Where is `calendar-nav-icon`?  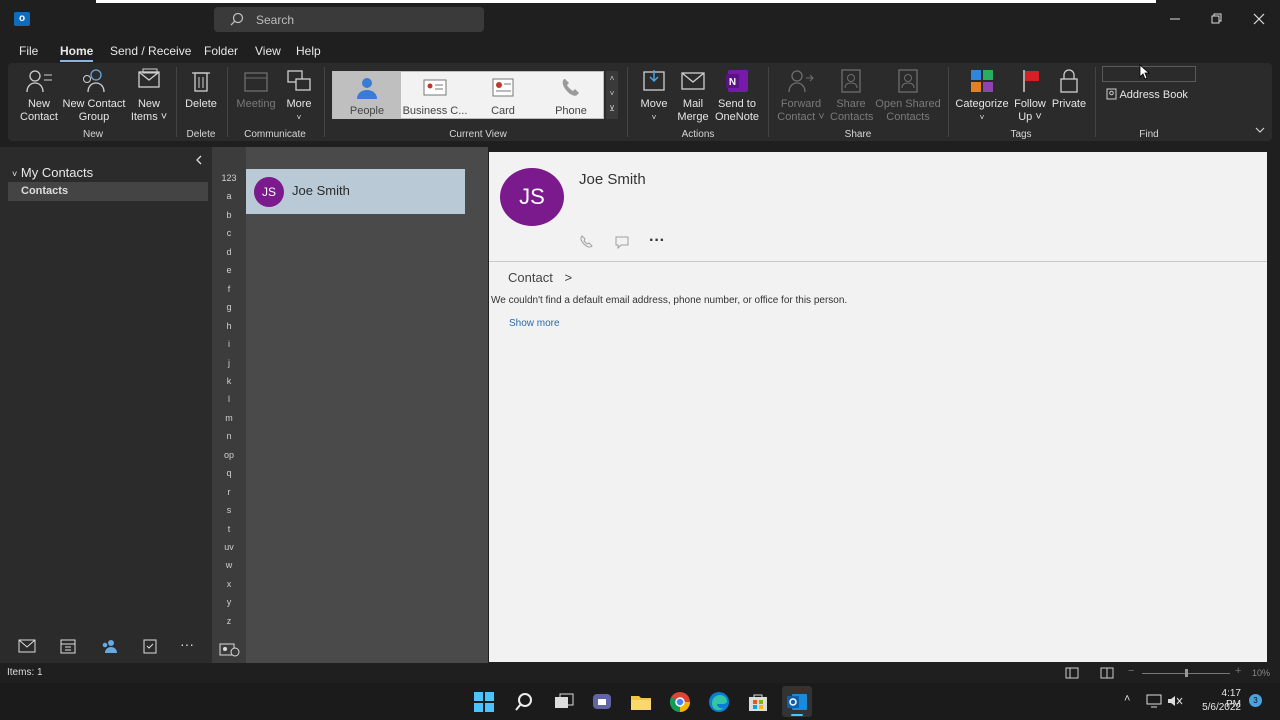 calendar-nav-icon is located at coordinates (68, 646).